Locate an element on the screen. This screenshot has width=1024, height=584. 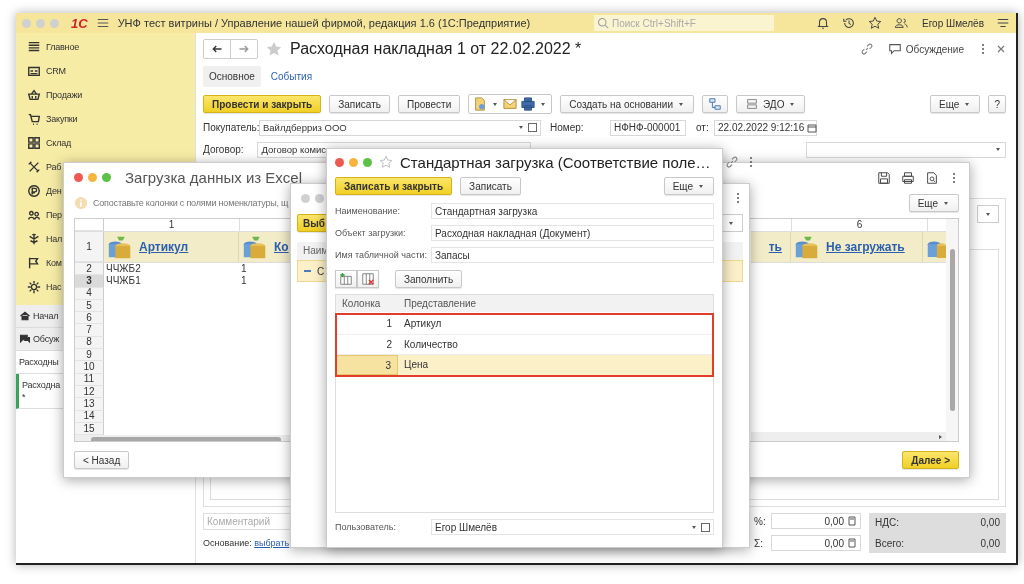
table-cell-text: Количество is located at coordinates (430, 344).